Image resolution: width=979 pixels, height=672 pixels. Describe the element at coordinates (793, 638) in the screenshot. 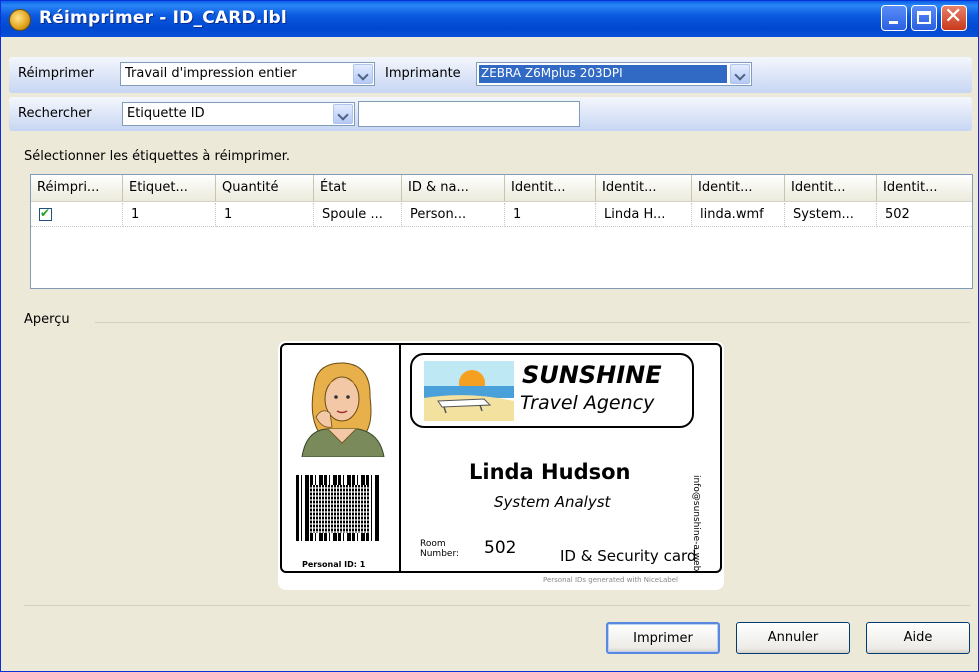

I see `cancel-button: Annuler` at that location.